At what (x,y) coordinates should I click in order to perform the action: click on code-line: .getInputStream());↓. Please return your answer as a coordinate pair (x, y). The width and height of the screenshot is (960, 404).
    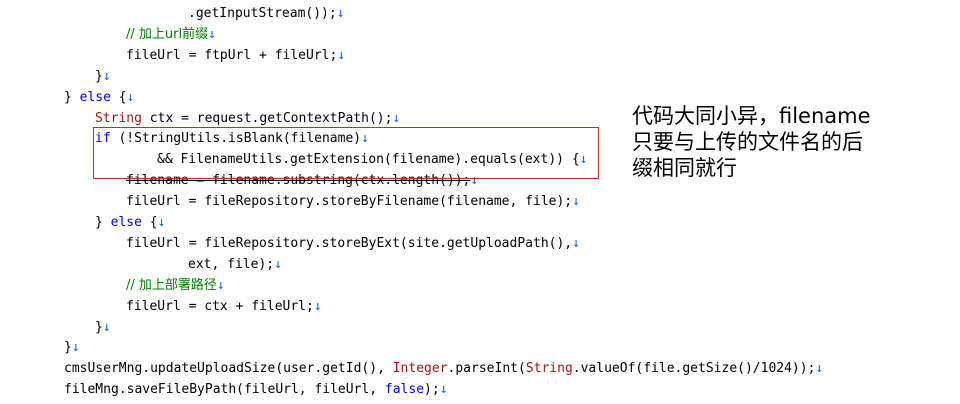
    Looking at the image, I should click on (266, 14).